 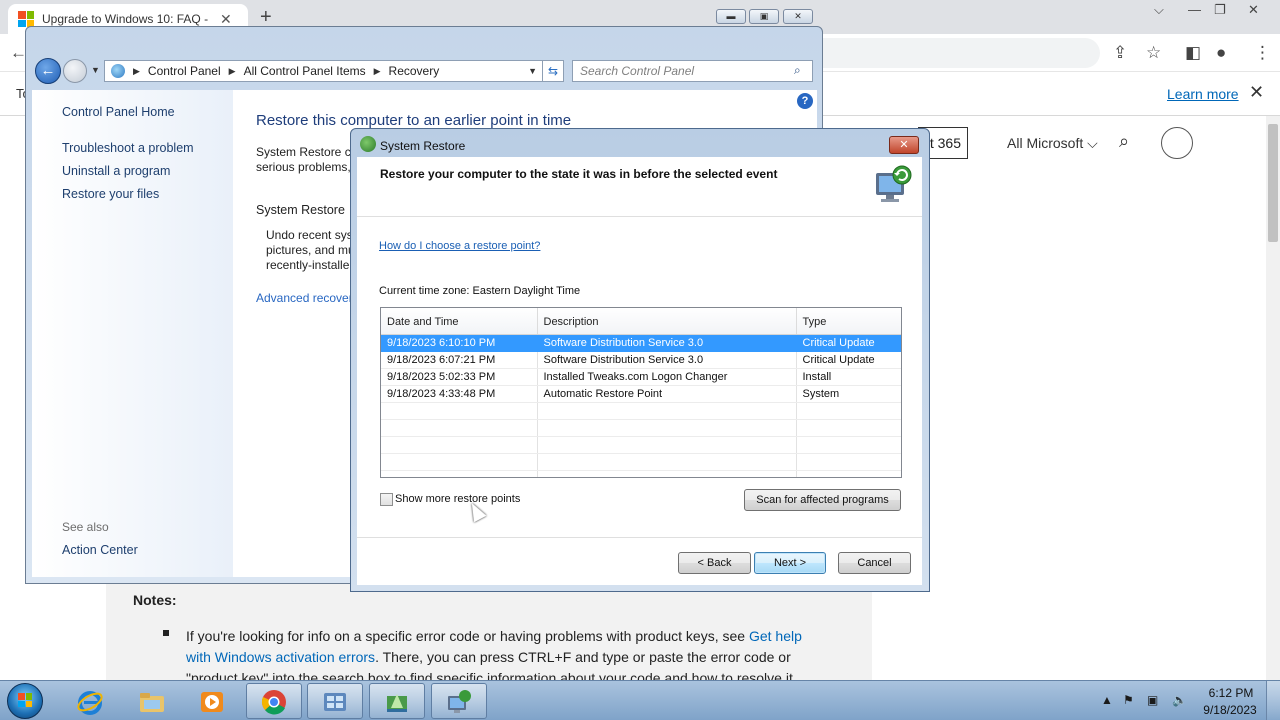 I want to click on computer-restore-icon, so click(x=894, y=183).